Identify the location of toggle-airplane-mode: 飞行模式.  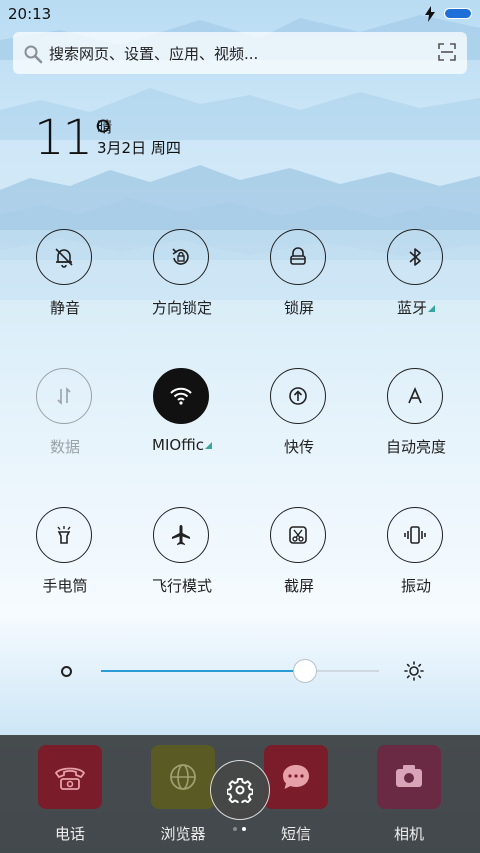
(182, 552).